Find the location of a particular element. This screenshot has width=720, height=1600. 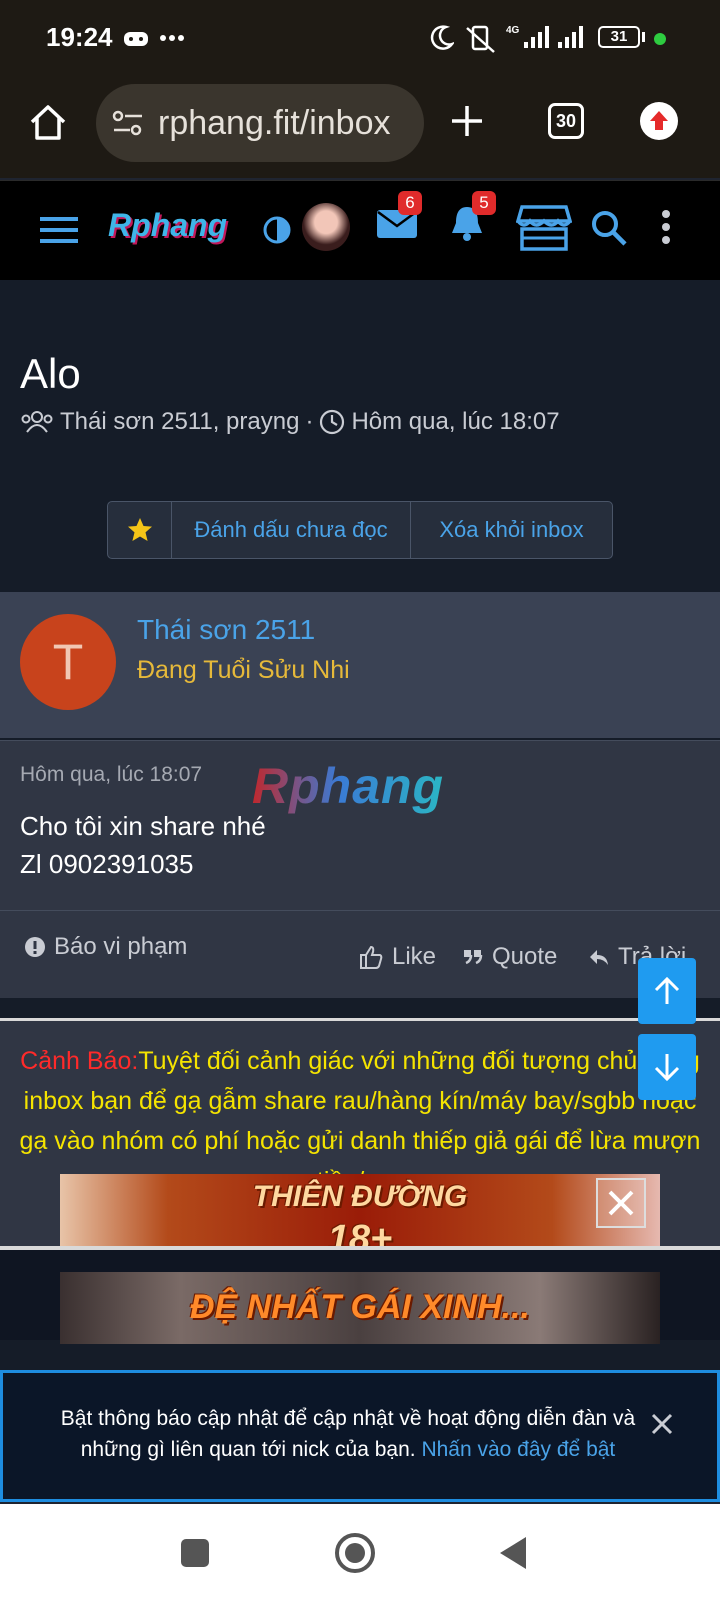

report-label: Báo vi phạm is located at coordinates (121, 946).